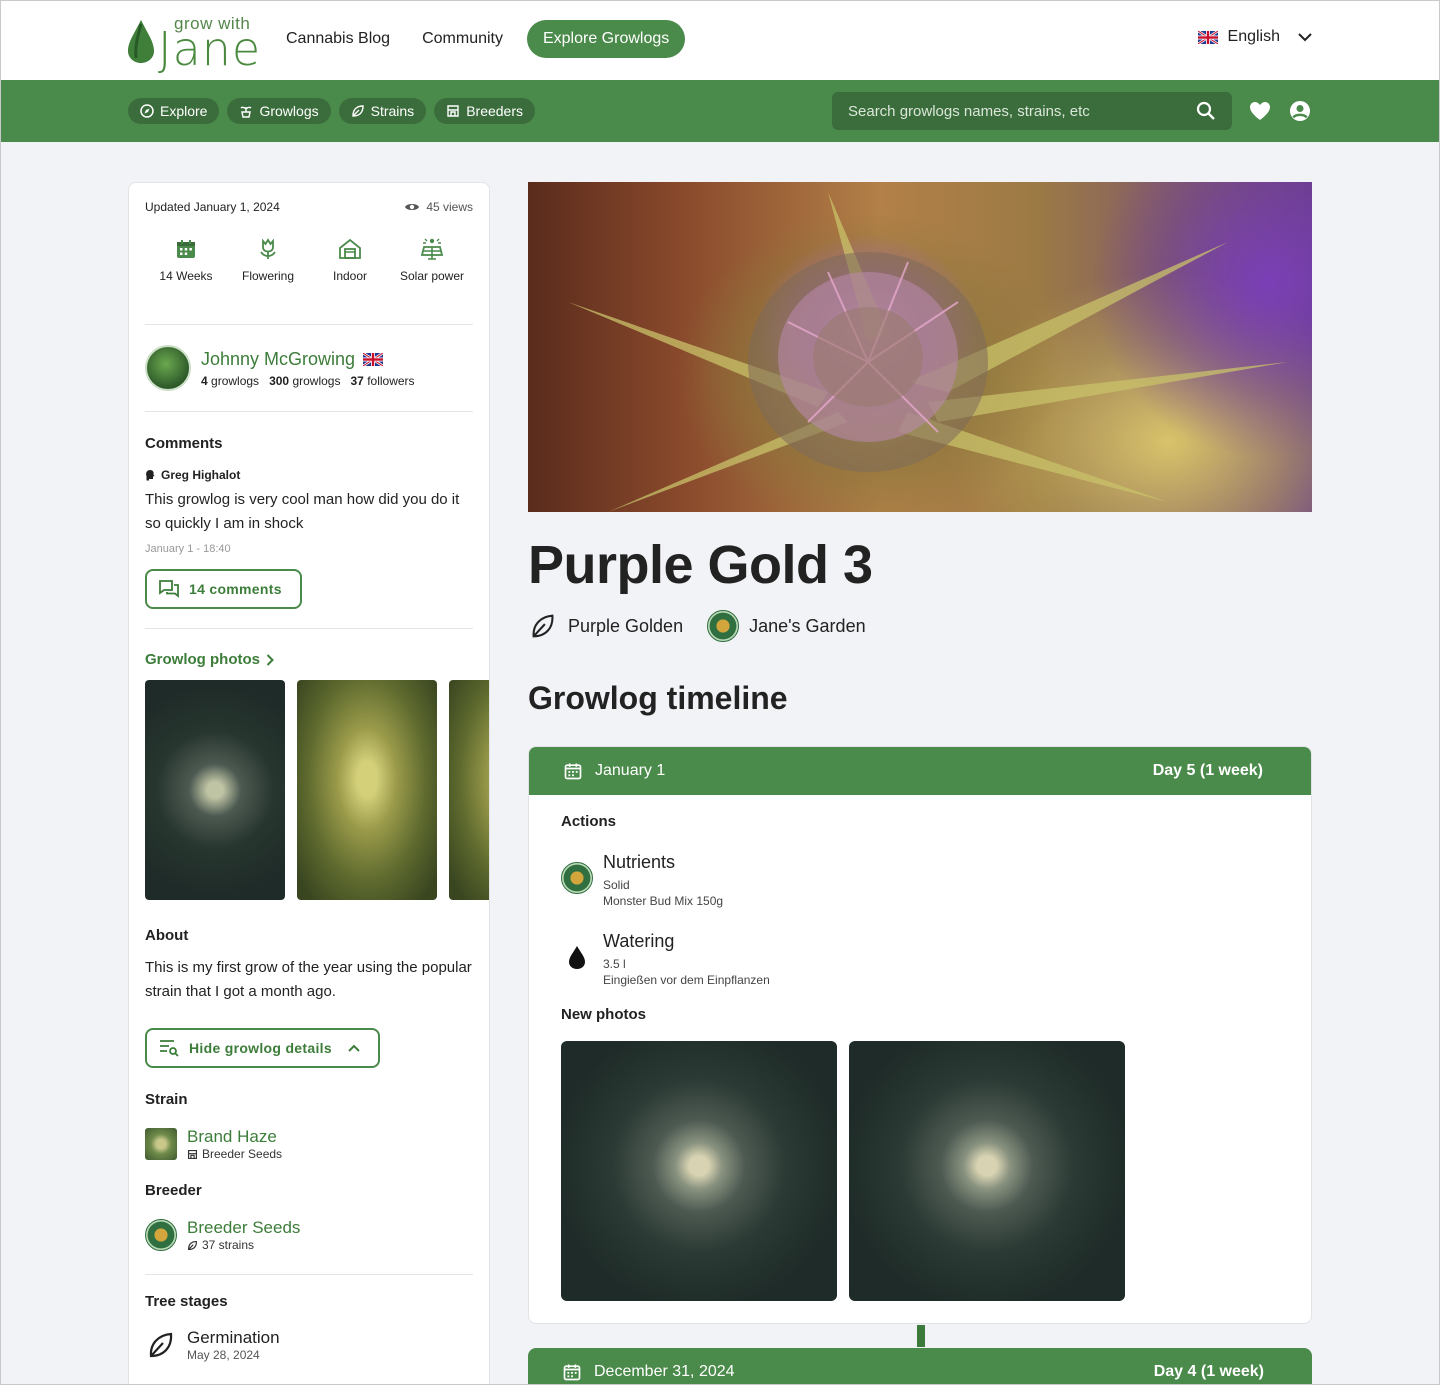 The height and width of the screenshot is (1385, 1440). I want to click on author-name: Johnny McGrowing, so click(278, 359).